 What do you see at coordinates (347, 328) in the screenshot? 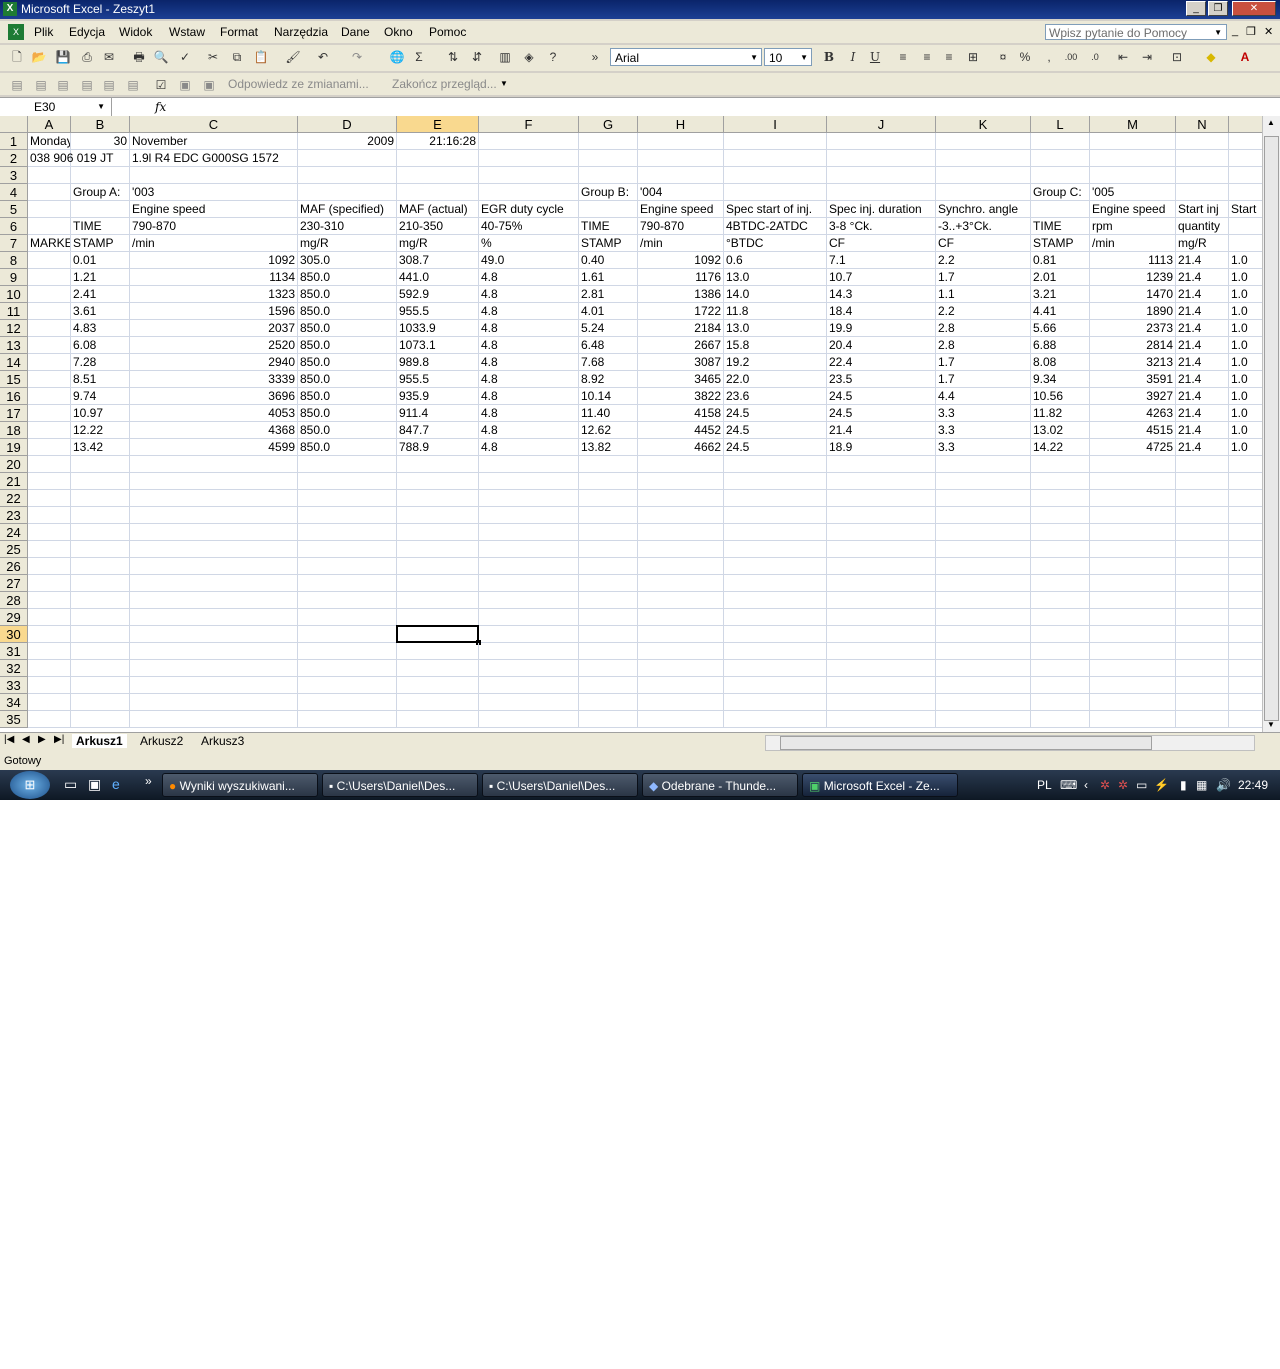
I see `cell-D12: 850.0` at bounding box center [347, 328].